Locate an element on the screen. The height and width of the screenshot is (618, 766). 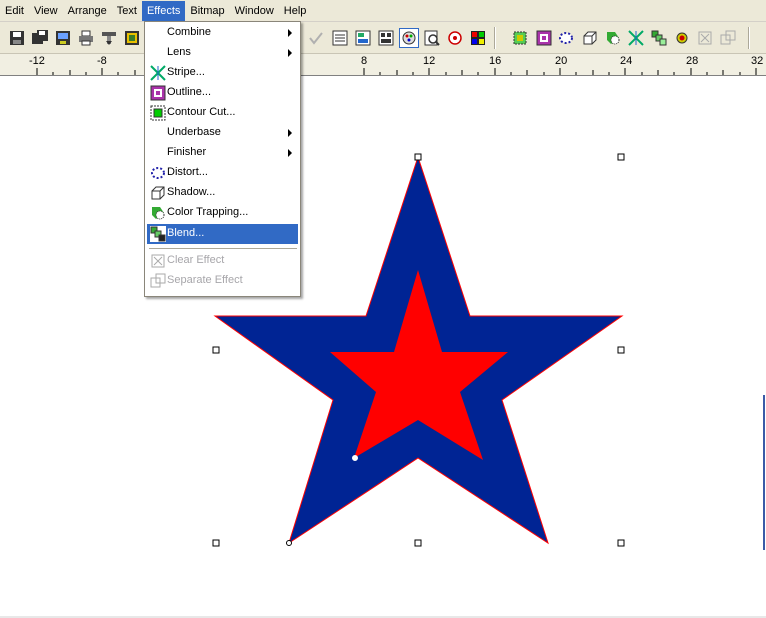
weld-icon is located at coordinates (682, 38).